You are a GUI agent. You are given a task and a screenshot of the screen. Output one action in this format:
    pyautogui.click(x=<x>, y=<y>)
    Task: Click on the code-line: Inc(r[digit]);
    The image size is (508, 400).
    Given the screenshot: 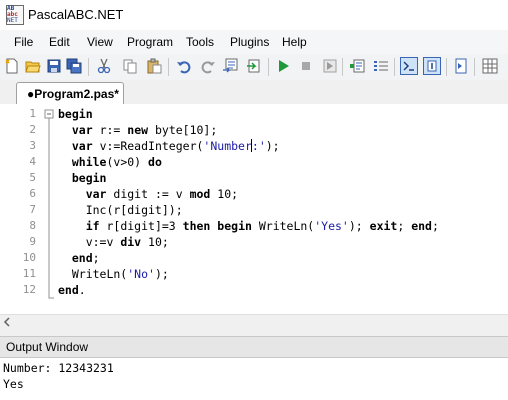 What is the action you would take?
    pyautogui.click(x=120, y=210)
    